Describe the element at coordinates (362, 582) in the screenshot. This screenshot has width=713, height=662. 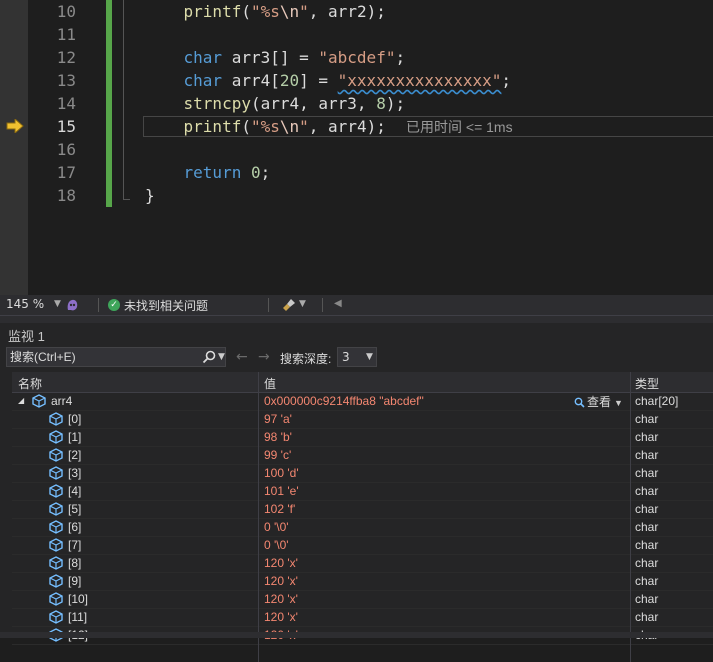
I see `watch-row: [9] 120 'x' char` at that location.